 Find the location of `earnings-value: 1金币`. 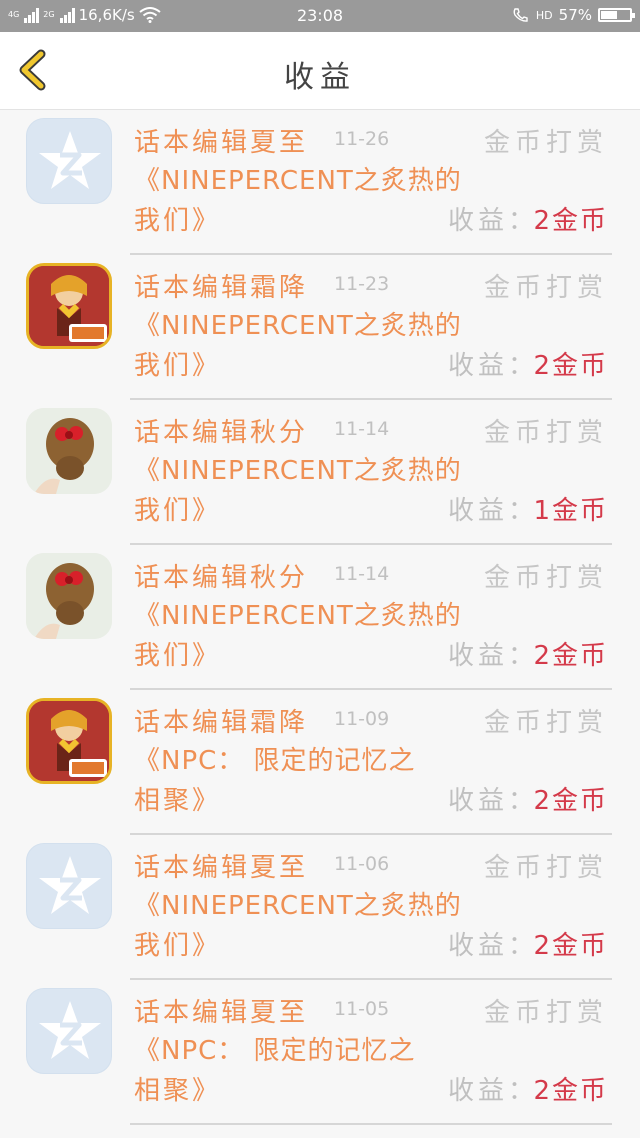

earnings-value: 1金币 is located at coordinates (570, 511).